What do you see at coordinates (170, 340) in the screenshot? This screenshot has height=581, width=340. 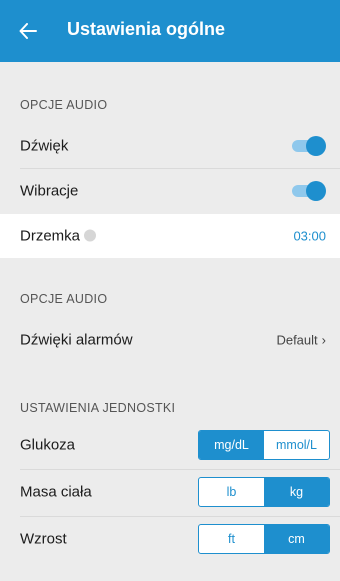 I see `alarm-sounds-row: Dźwięki alarmów Default ›` at bounding box center [170, 340].